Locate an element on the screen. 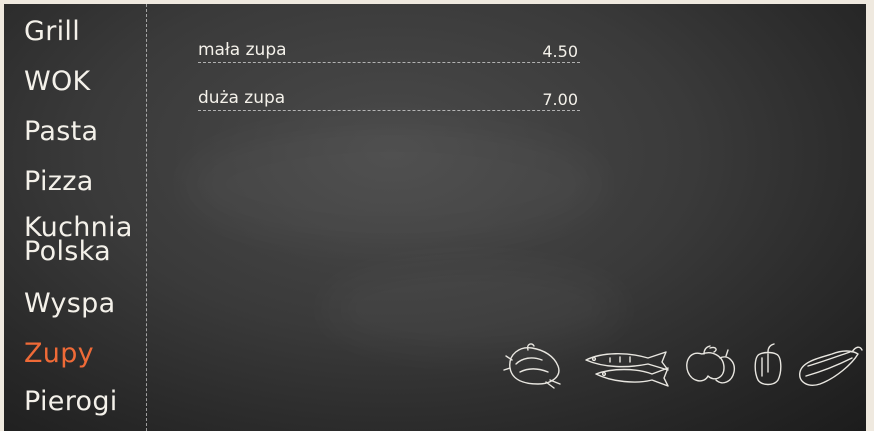 The width and height of the screenshot is (874, 431). chalk-drawings is located at coordinates (681, 365).